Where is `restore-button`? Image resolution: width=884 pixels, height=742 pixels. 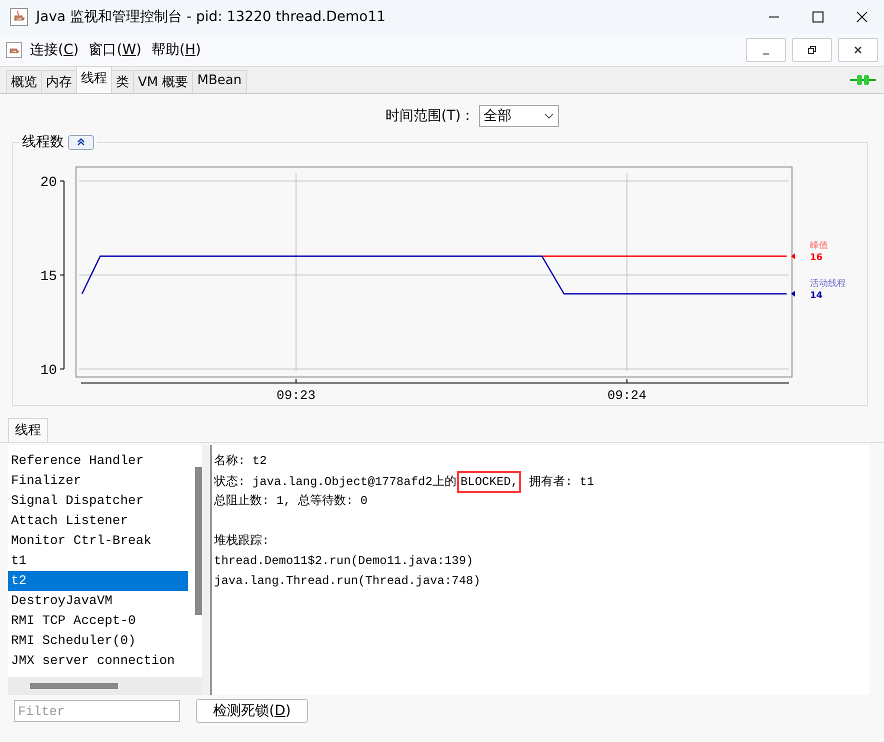
restore-button is located at coordinates (812, 50).